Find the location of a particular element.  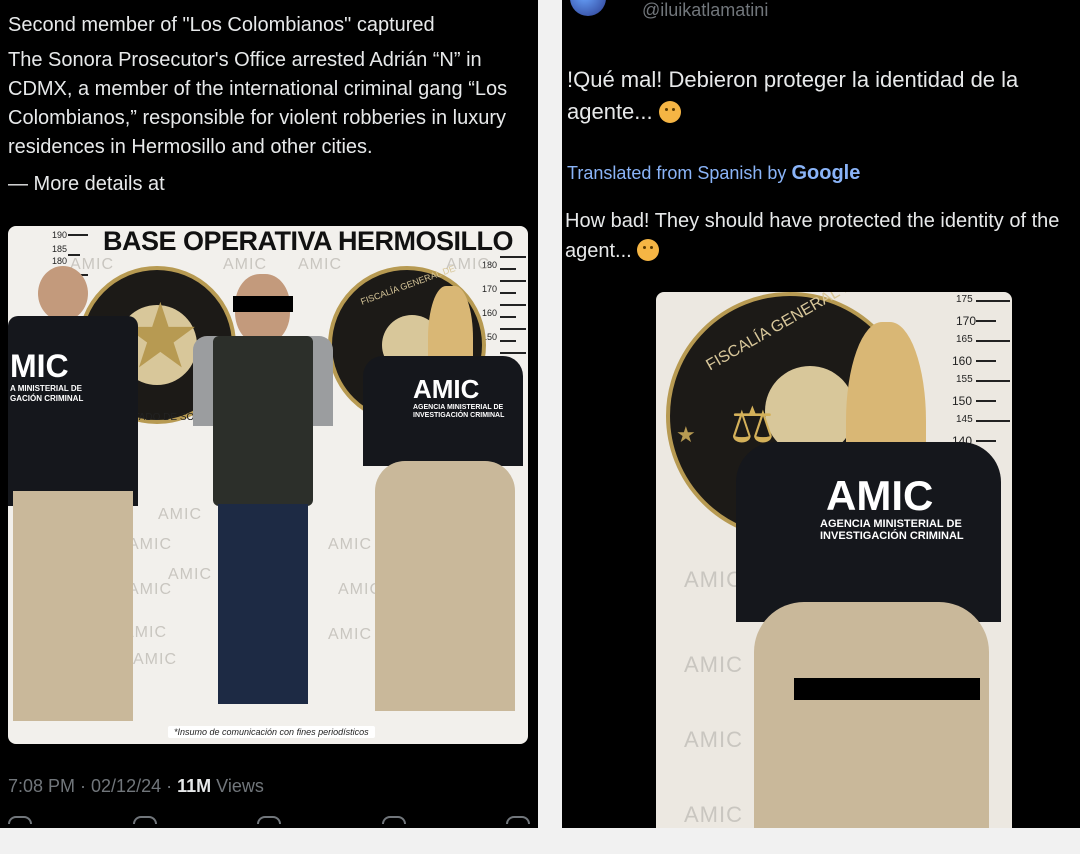

views-label: Views is located at coordinates (240, 786).